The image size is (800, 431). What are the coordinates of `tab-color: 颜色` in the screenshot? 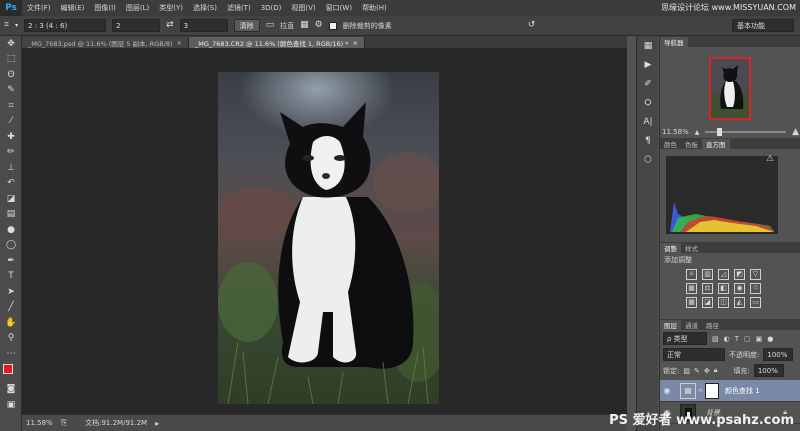 It's located at (670, 144).